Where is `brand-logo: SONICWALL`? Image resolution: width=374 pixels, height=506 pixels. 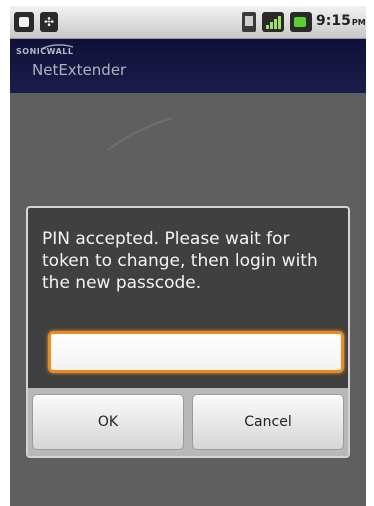
brand-logo: SONICWALL is located at coordinates (45, 51).